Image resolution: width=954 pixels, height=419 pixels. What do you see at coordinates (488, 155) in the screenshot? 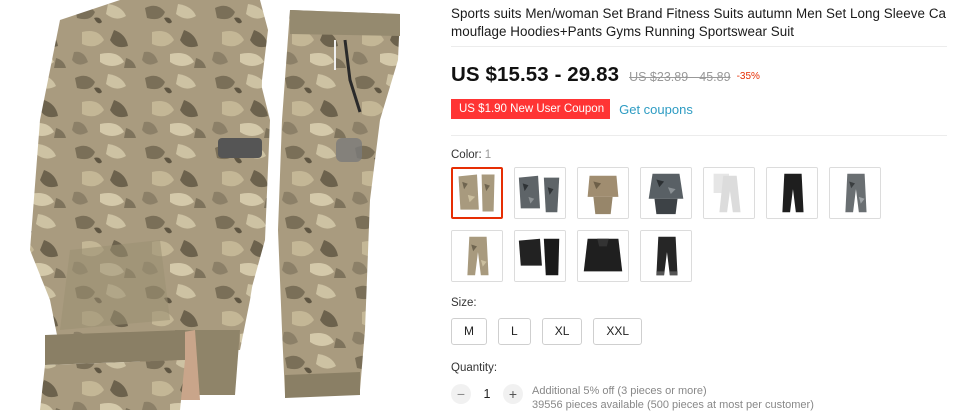
I see `color-selected-value: 1` at bounding box center [488, 155].